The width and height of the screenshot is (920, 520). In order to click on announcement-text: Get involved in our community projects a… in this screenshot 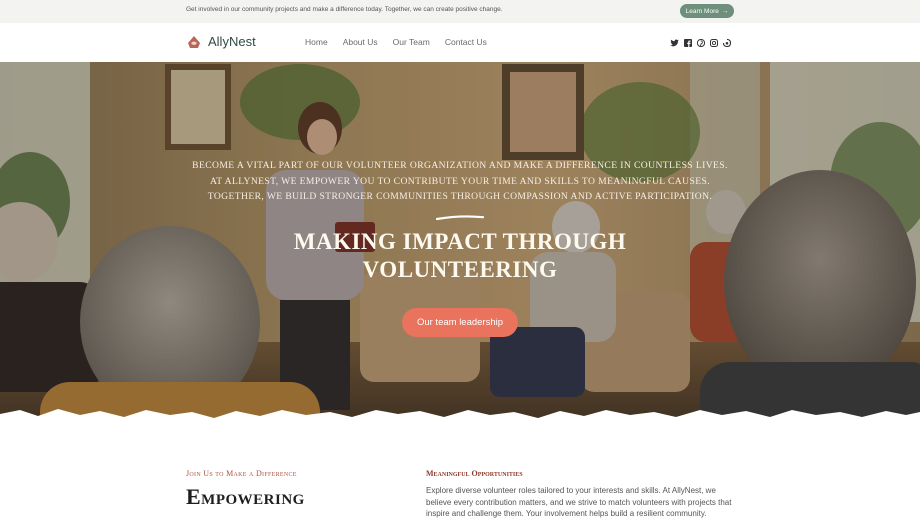, I will do `click(344, 9)`.